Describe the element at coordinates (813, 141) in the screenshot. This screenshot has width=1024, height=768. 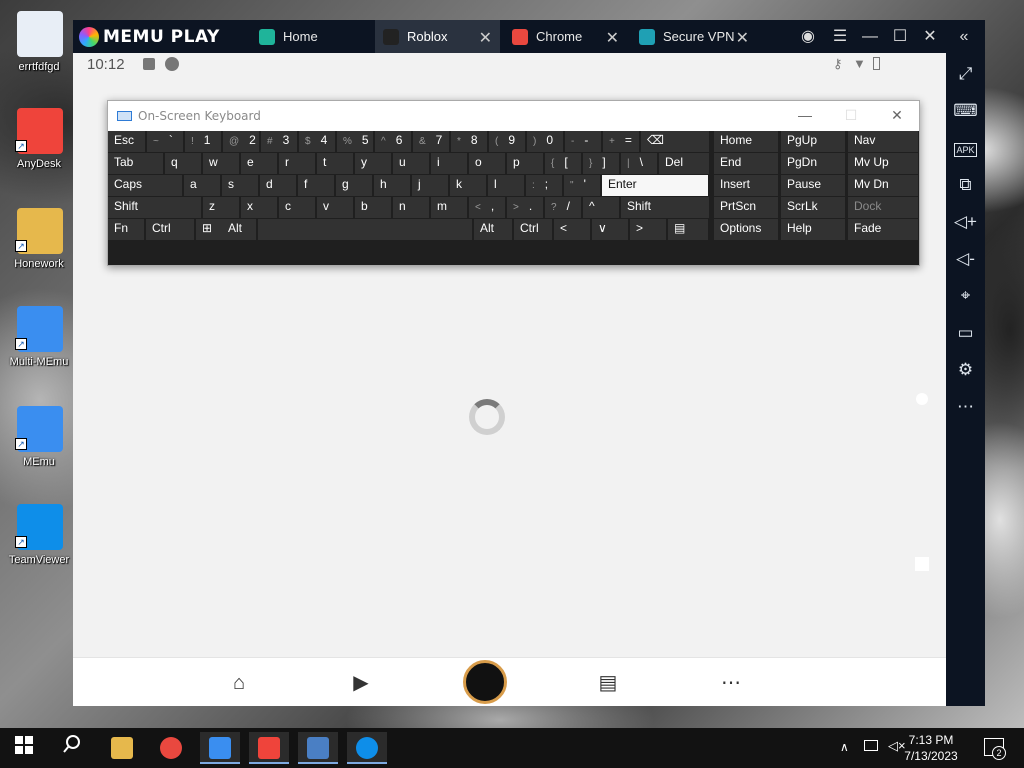
I see `key-pgup: PgUp` at that location.